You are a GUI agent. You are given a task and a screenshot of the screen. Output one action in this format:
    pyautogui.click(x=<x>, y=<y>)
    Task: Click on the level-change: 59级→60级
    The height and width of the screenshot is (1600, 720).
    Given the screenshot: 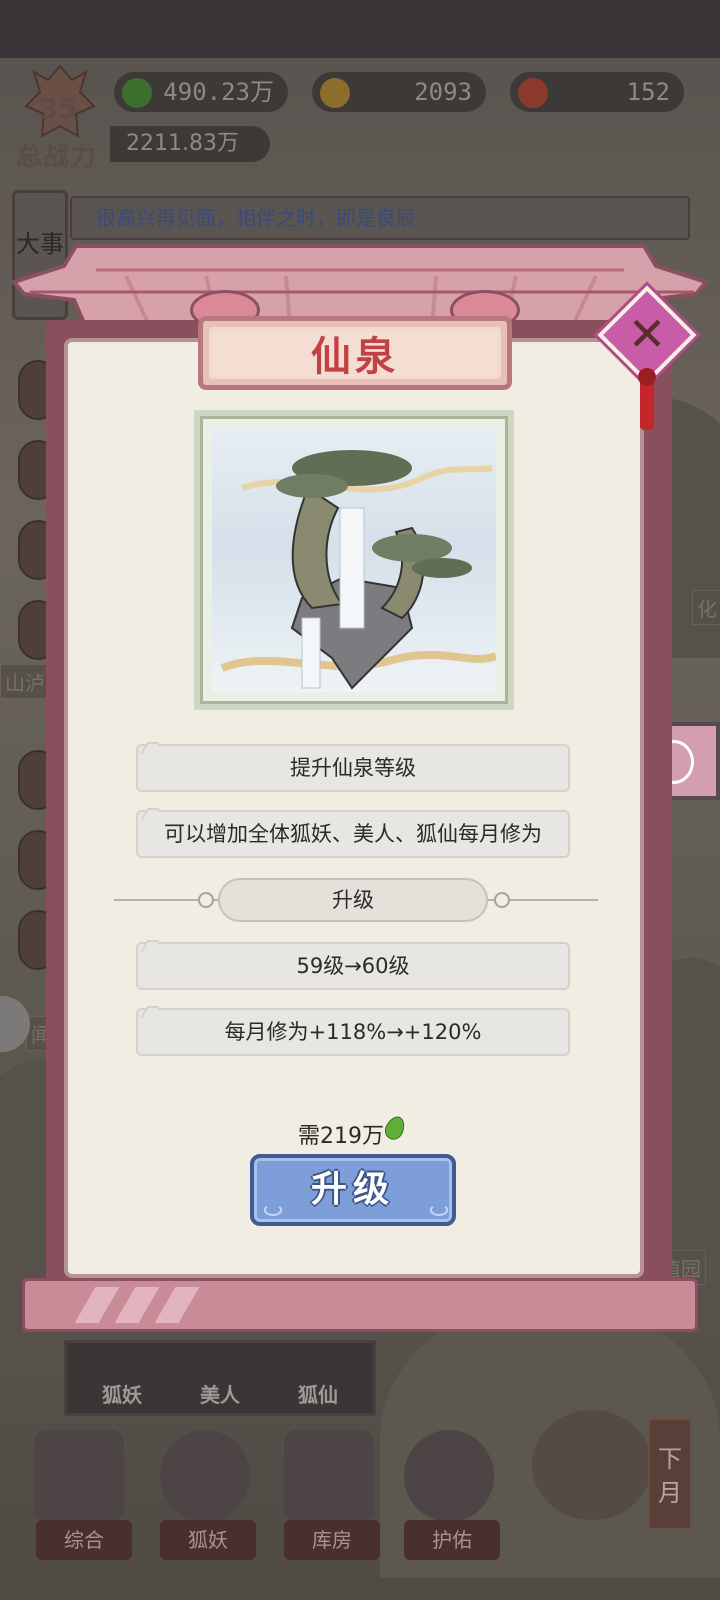 What is the action you would take?
    pyautogui.click(x=353, y=966)
    